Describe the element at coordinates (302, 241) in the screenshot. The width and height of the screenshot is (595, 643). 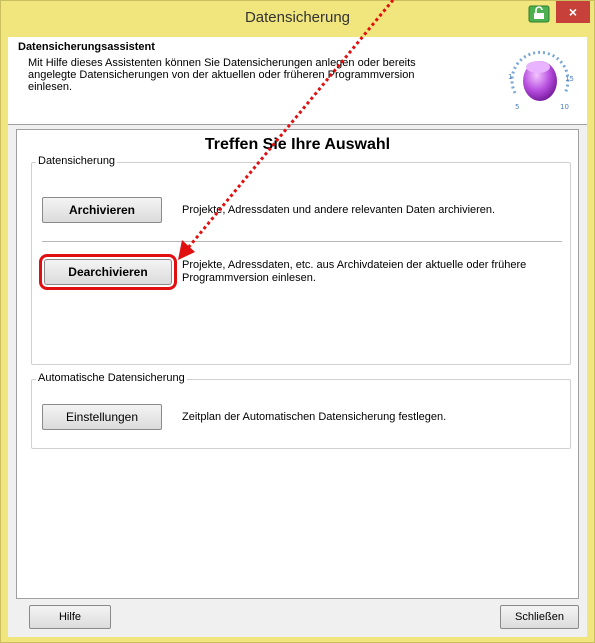
I see `group-divider` at that location.